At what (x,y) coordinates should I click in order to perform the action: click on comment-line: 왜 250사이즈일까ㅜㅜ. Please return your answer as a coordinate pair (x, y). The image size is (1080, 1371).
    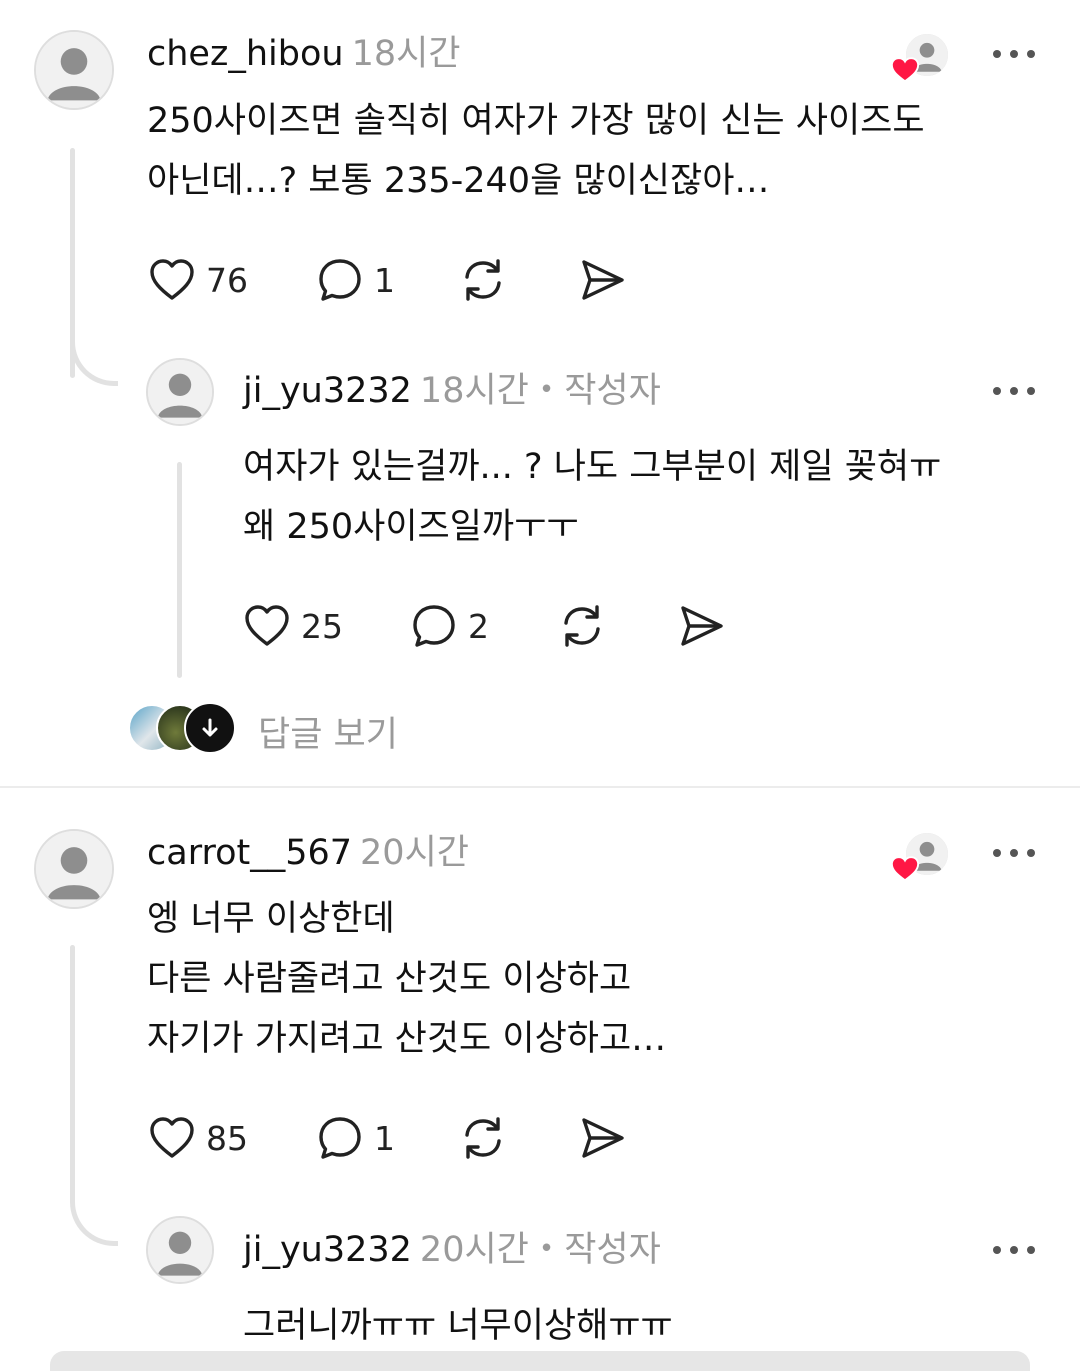
    Looking at the image, I should click on (411, 527).